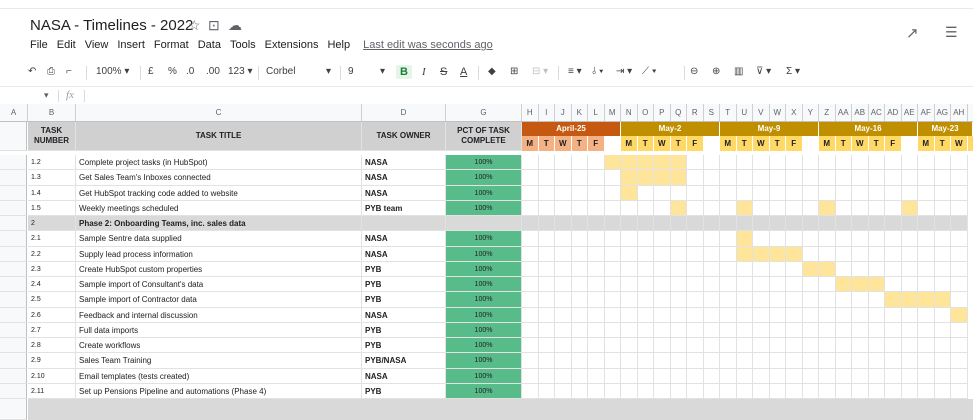 This screenshot has height=420, width=973. What do you see at coordinates (219, 361) in the screenshot?
I see `task-title-cell: Sales Team Training` at bounding box center [219, 361].